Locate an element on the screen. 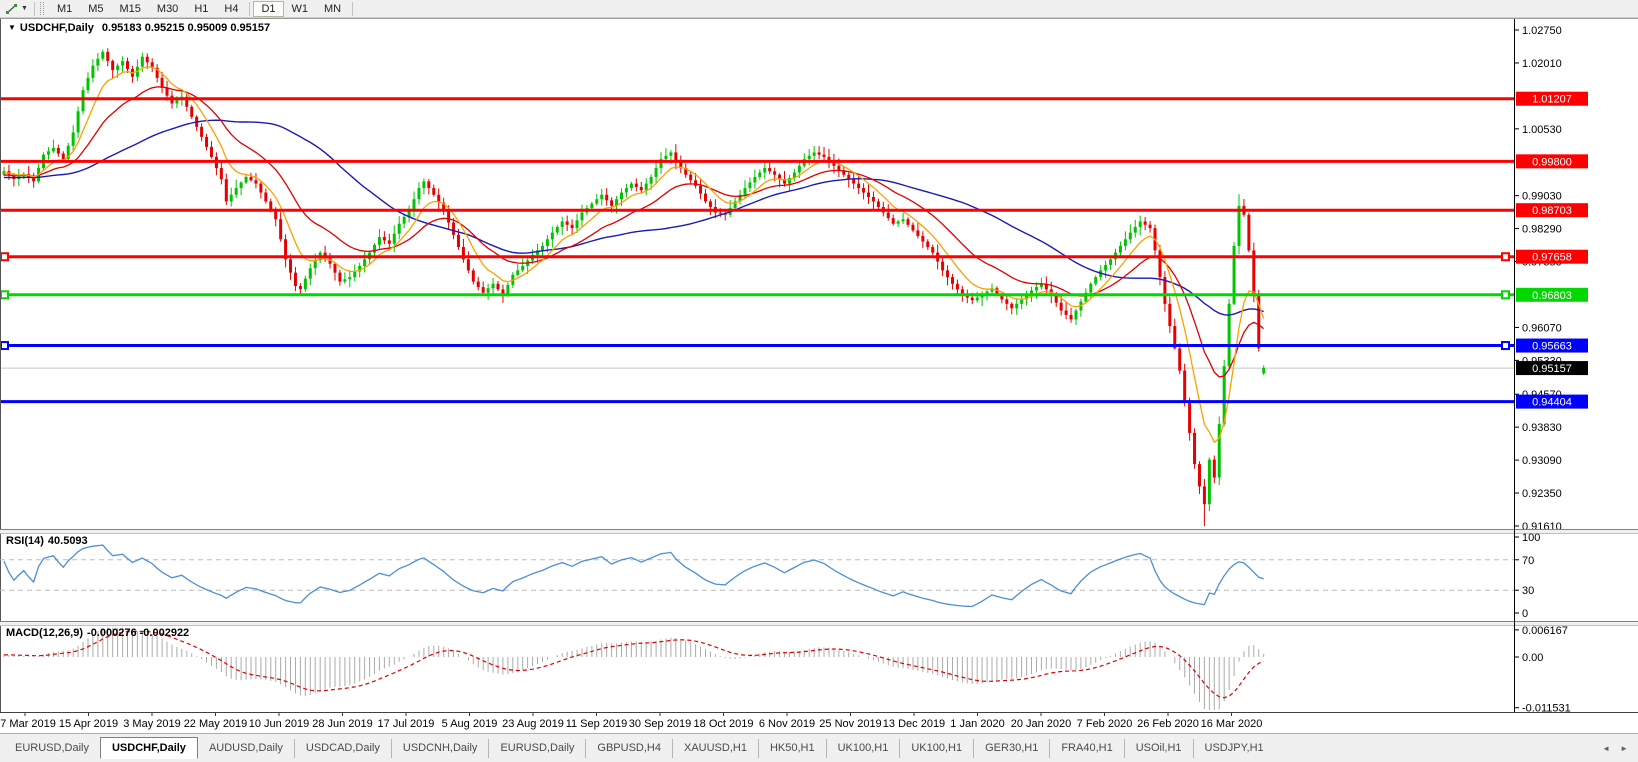 Image resolution: width=1638 pixels, height=762 pixels. dropdown-caret-icon: ▼ is located at coordinates (24, 8).